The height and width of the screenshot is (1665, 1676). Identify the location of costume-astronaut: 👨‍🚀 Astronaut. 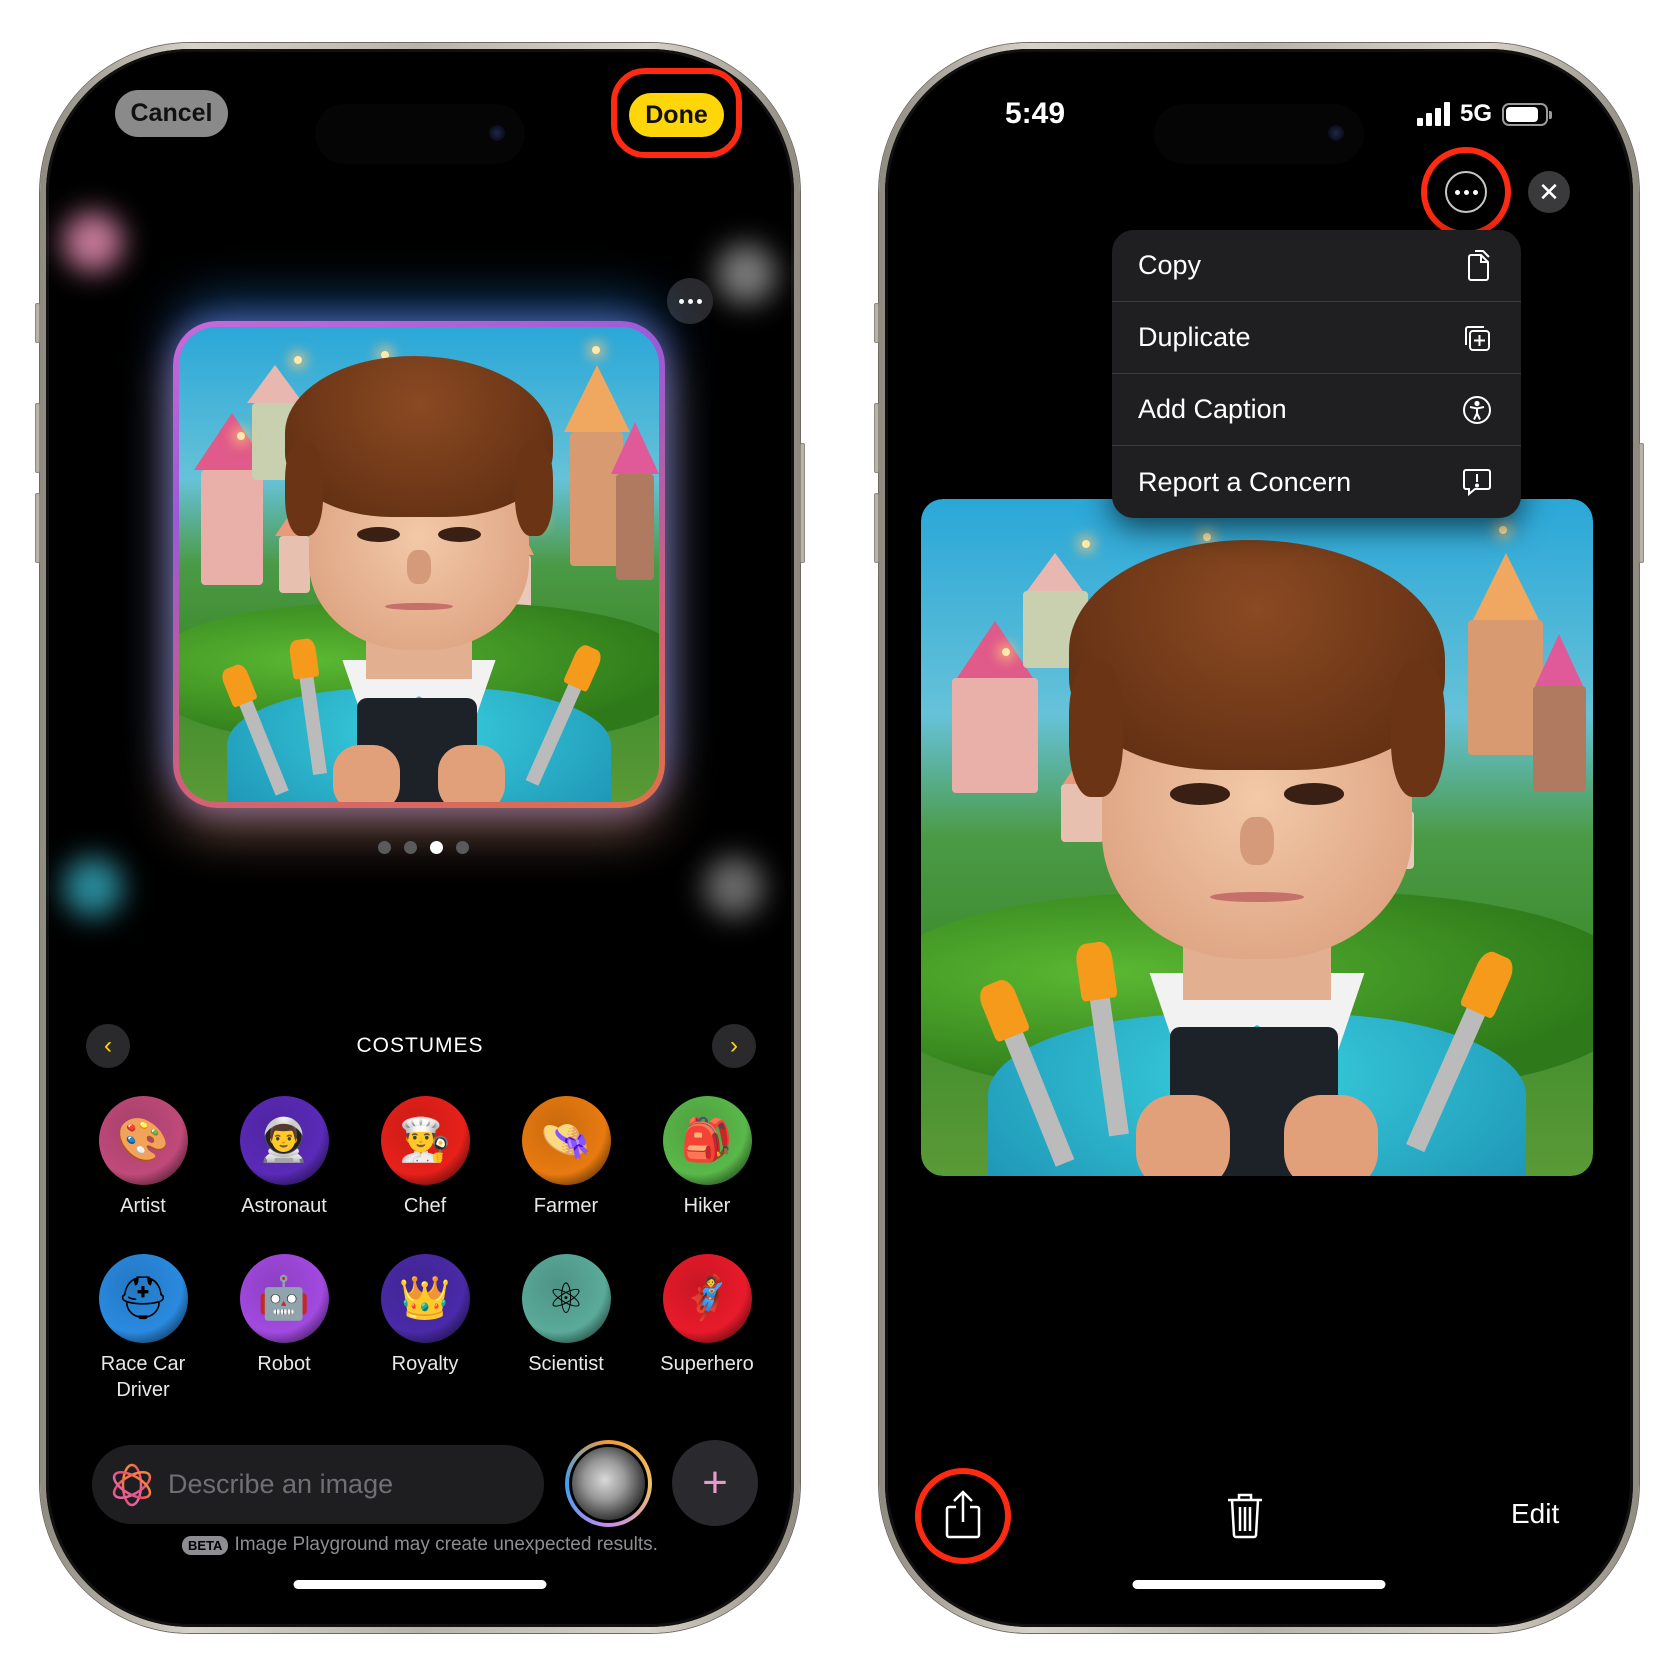
(284, 1157).